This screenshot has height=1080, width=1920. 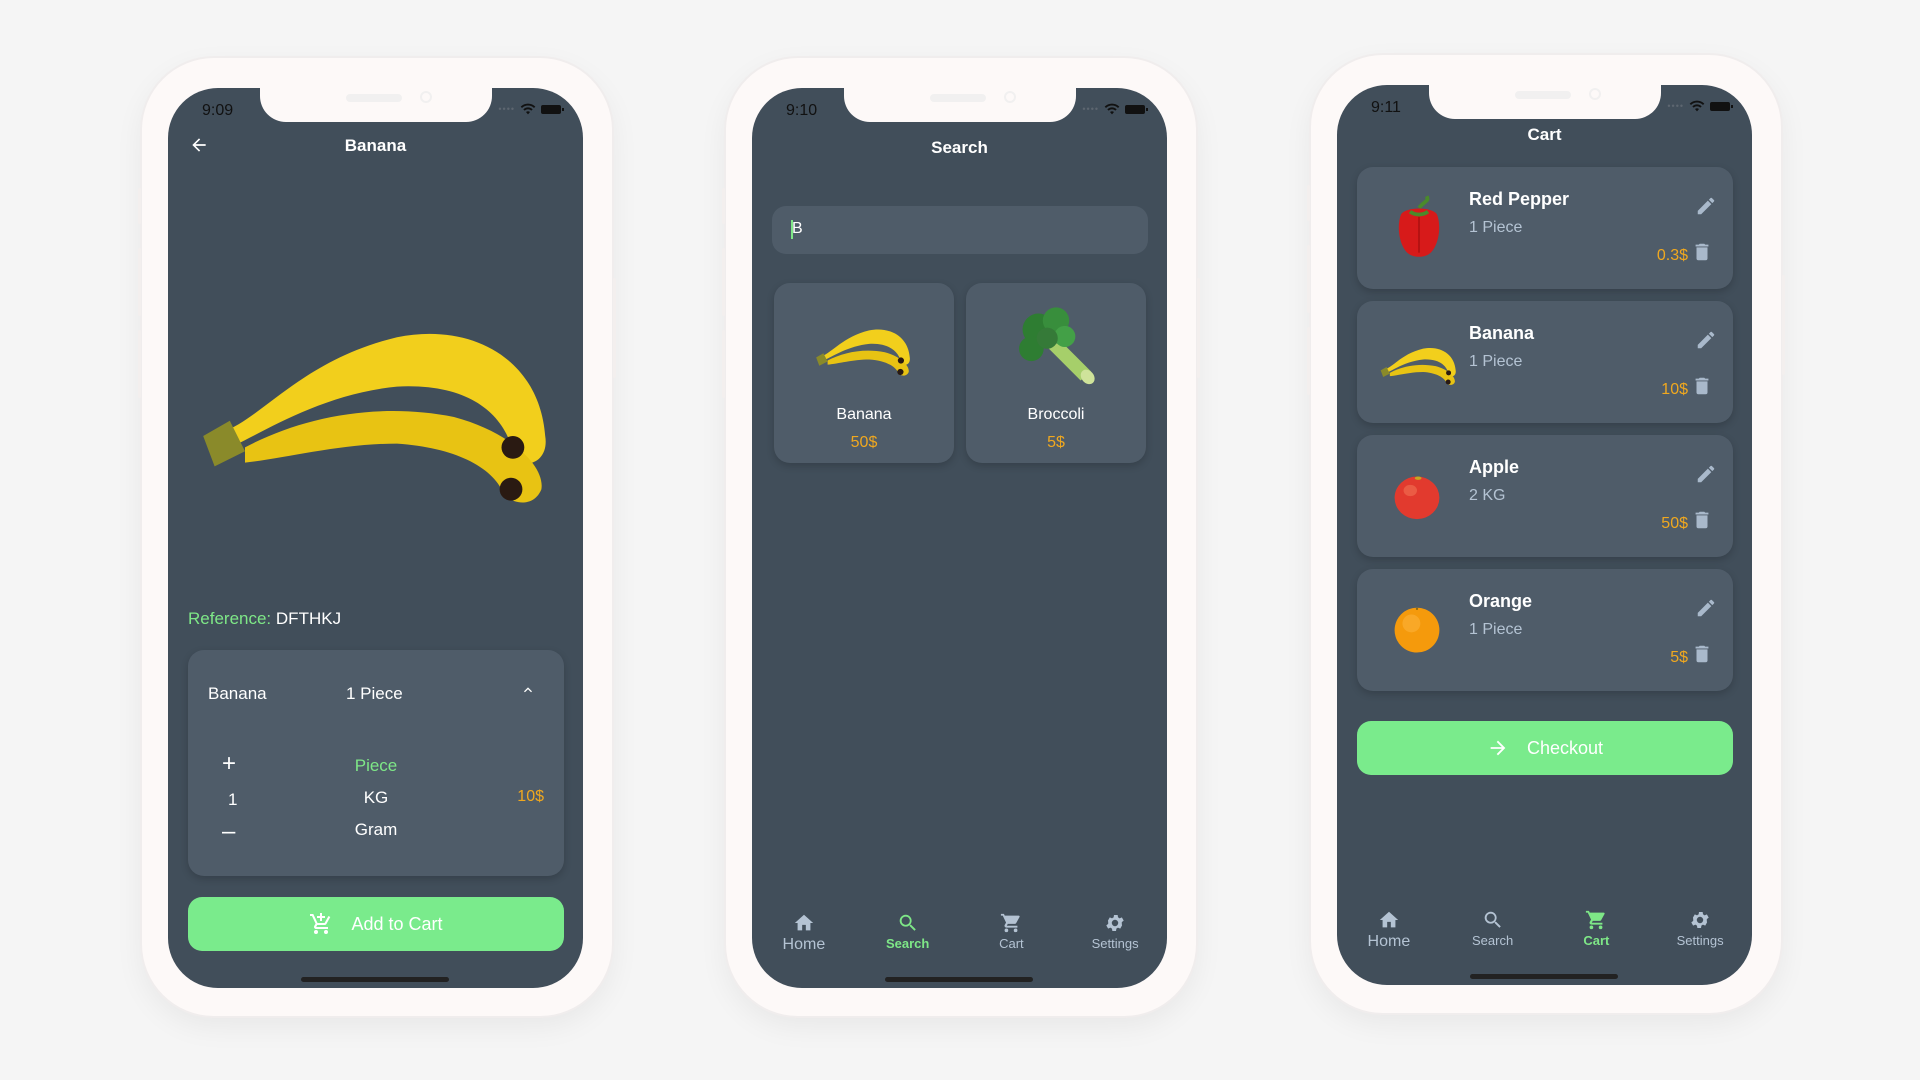 I want to click on search-input: B, so click(x=960, y=230).